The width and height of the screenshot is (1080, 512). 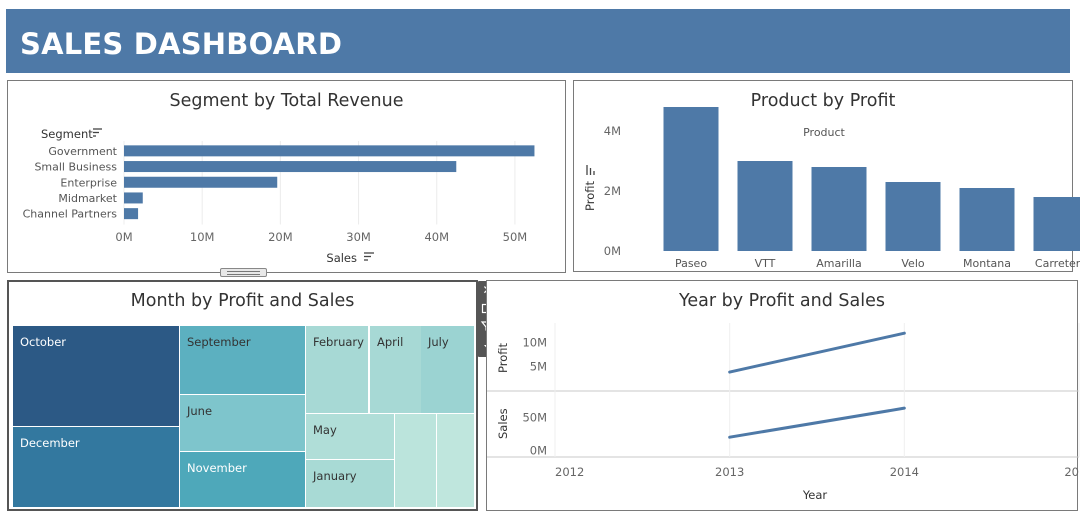 I want to click on treemap-cell: September, so click(x=243, y=360).